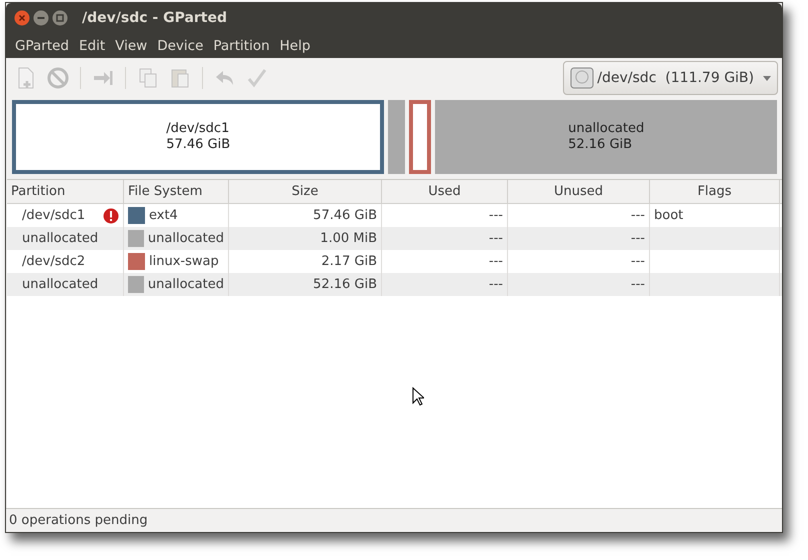  What do you see at coordinates (349, 261) in the screenshot?
I see `table-cell: 2.17 GiB` at bounding box center [349, 261].